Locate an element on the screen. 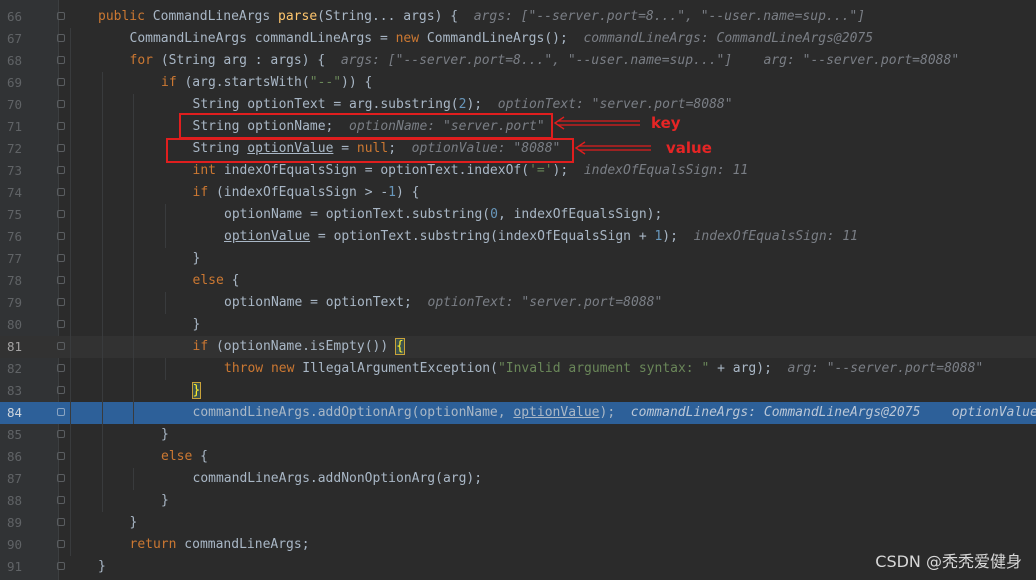 The width and height of the screenshot is (1036, 580). code-token: )) { is located at coordinates (357, 82).